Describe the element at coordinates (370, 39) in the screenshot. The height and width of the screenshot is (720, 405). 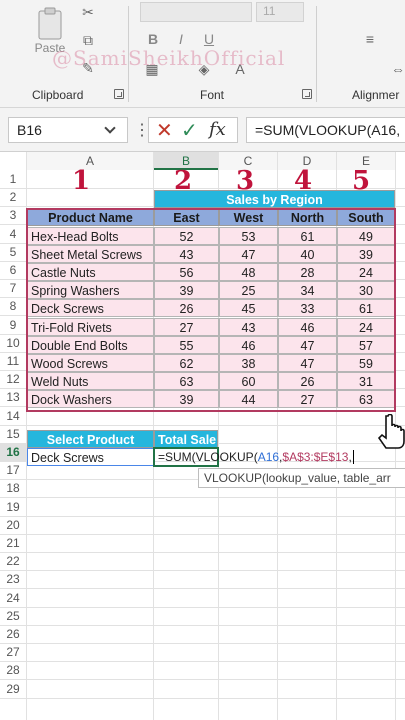
I see `align-icon: ≡` at that location.